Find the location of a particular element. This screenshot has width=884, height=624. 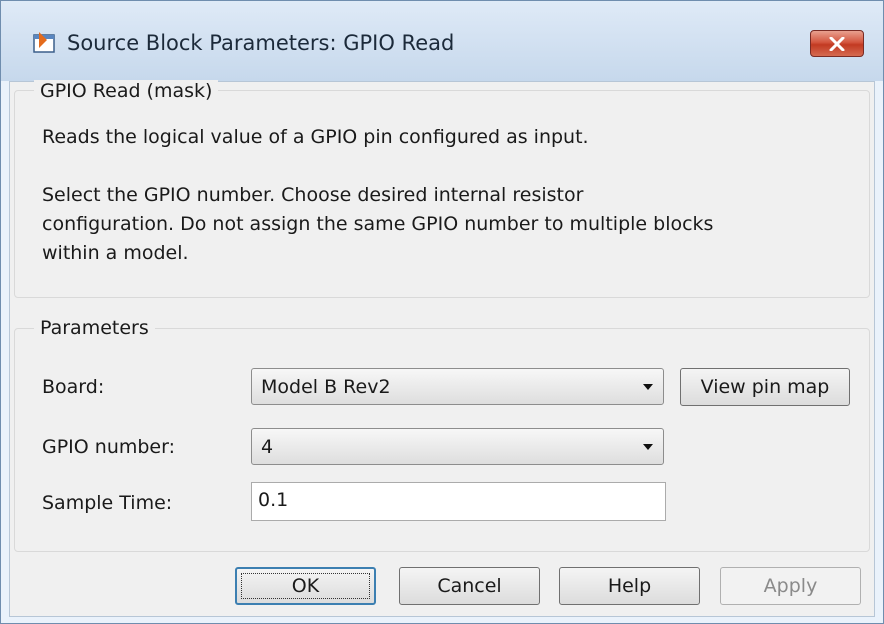

gpio-number-label: GPIO number: is located at coordinates (108, 447).